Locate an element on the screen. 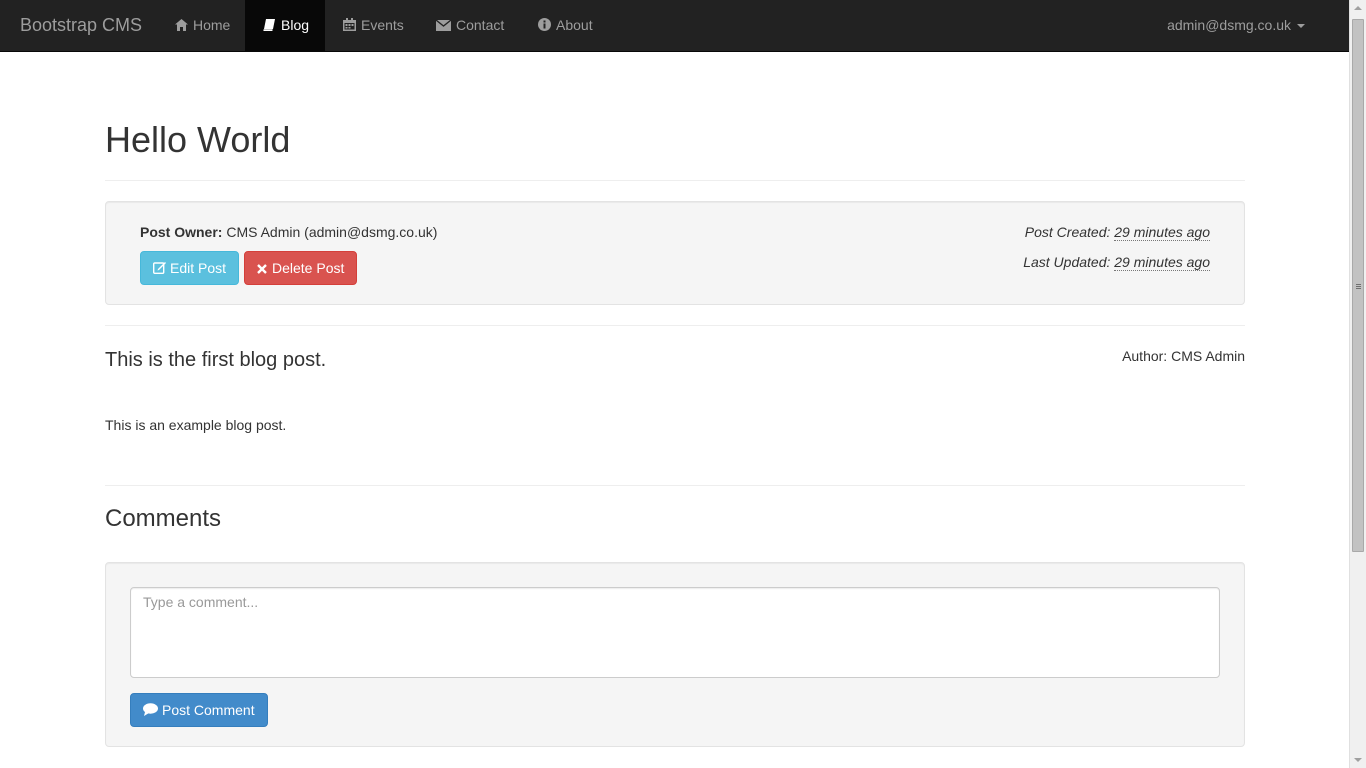 Image resolution: width=1366 pixels, height=768 pixels. post-author: Author: CMS Admin is located at coordinates (1183, 356).